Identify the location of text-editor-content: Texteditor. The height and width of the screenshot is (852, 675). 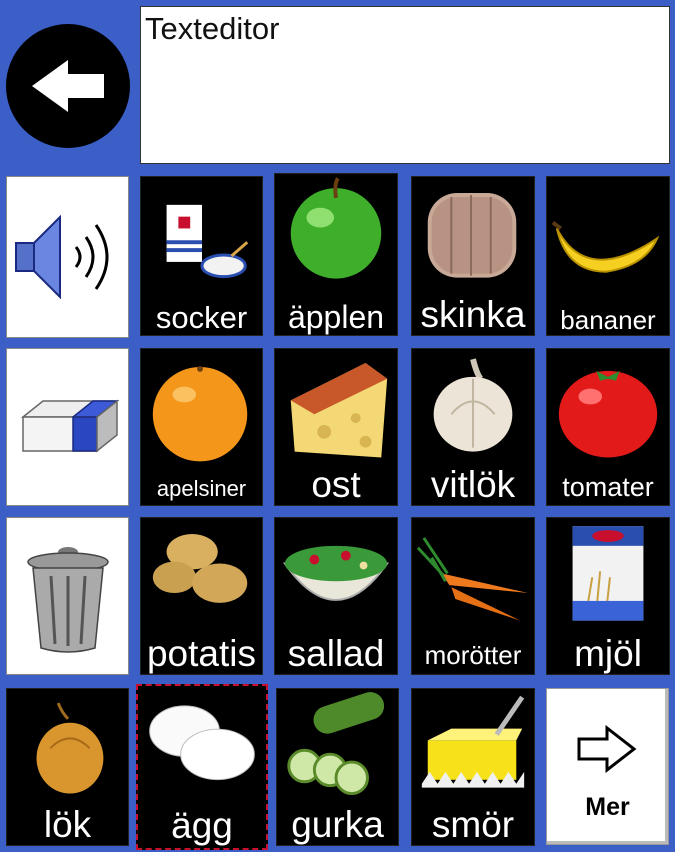
(212, 28).